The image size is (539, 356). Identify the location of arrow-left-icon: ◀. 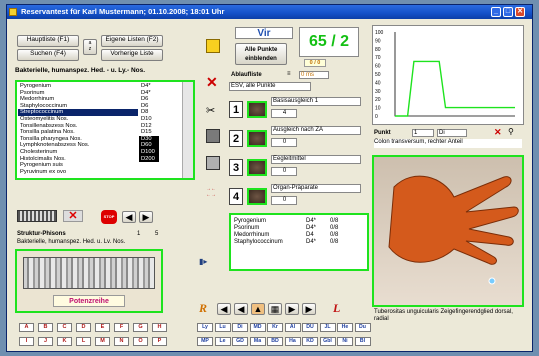
(129, 217).